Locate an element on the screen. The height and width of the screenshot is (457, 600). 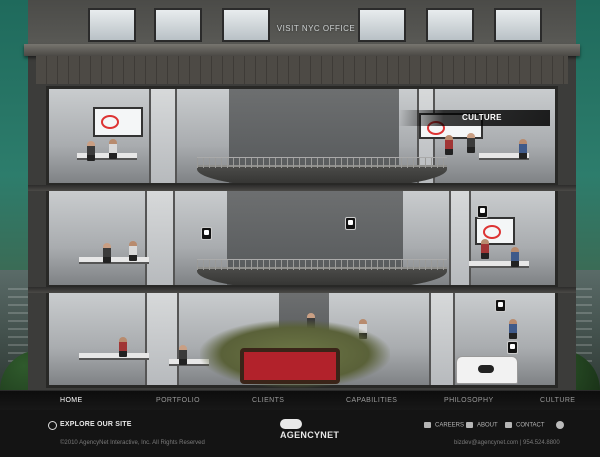
wall-screen is located at coordinates (118, 122).